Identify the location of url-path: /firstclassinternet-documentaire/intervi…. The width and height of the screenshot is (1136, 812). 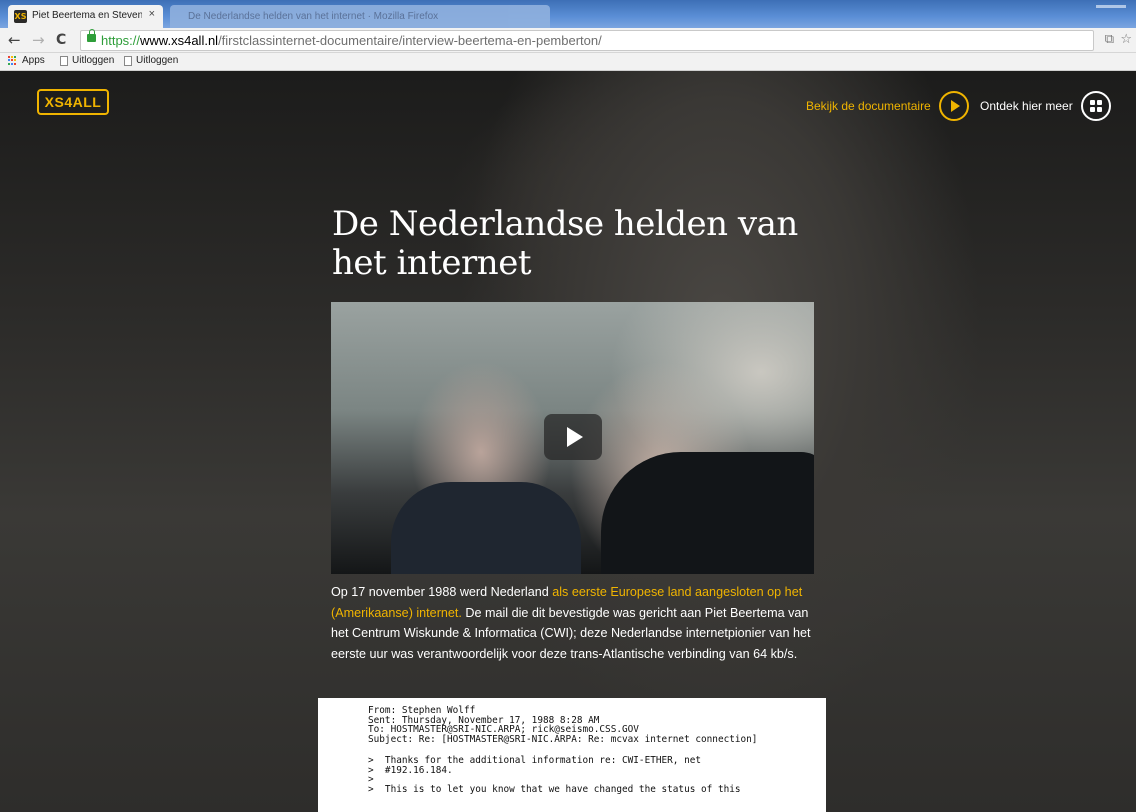
(410, 40).